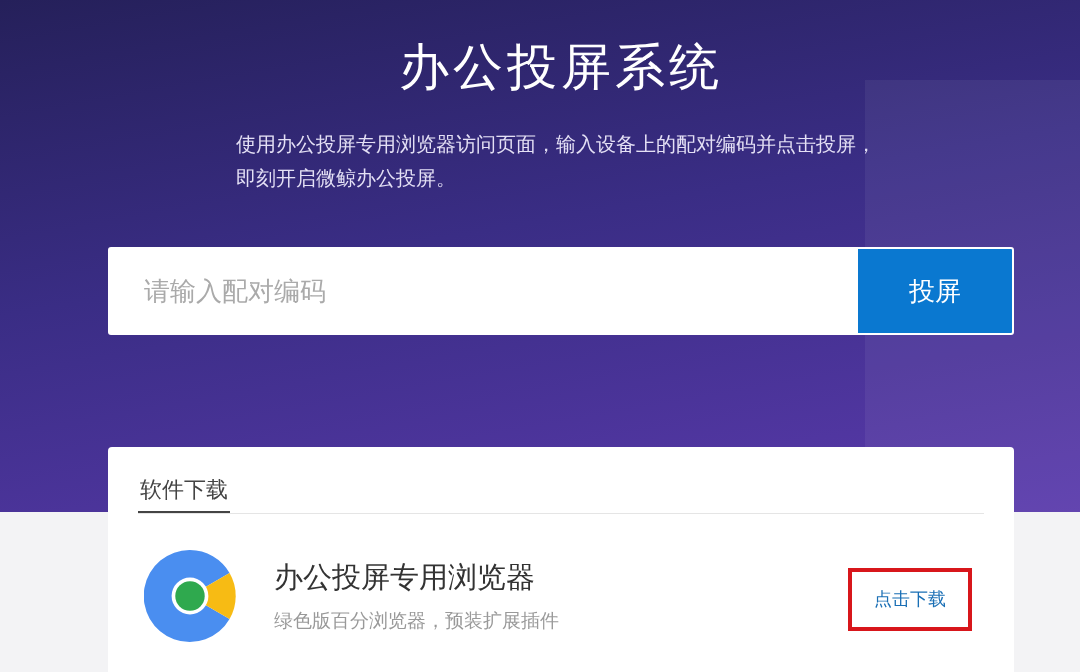  I want to click on browser-logo-icon, so click(190, 596).